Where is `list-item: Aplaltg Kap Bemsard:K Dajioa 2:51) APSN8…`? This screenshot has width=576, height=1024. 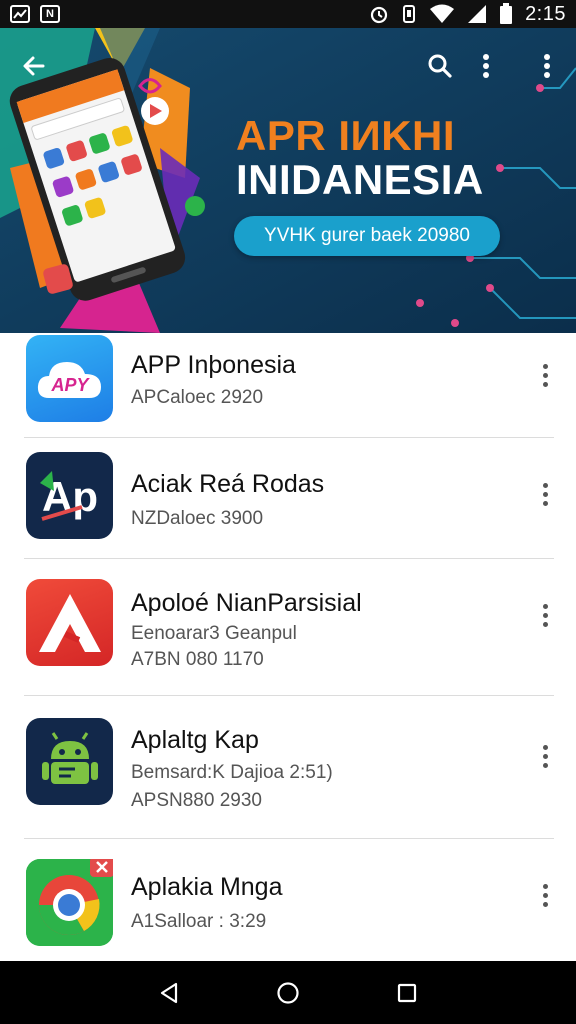
list-item: Aplaltg Kap Bemsard:K Dajioa 2:51) APSN8… is located at coordinates (288, 767).